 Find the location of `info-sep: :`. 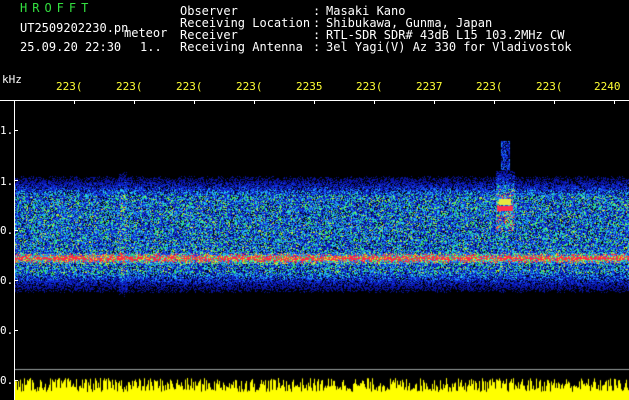

info-sep: : is located at coordinates (317, 47).